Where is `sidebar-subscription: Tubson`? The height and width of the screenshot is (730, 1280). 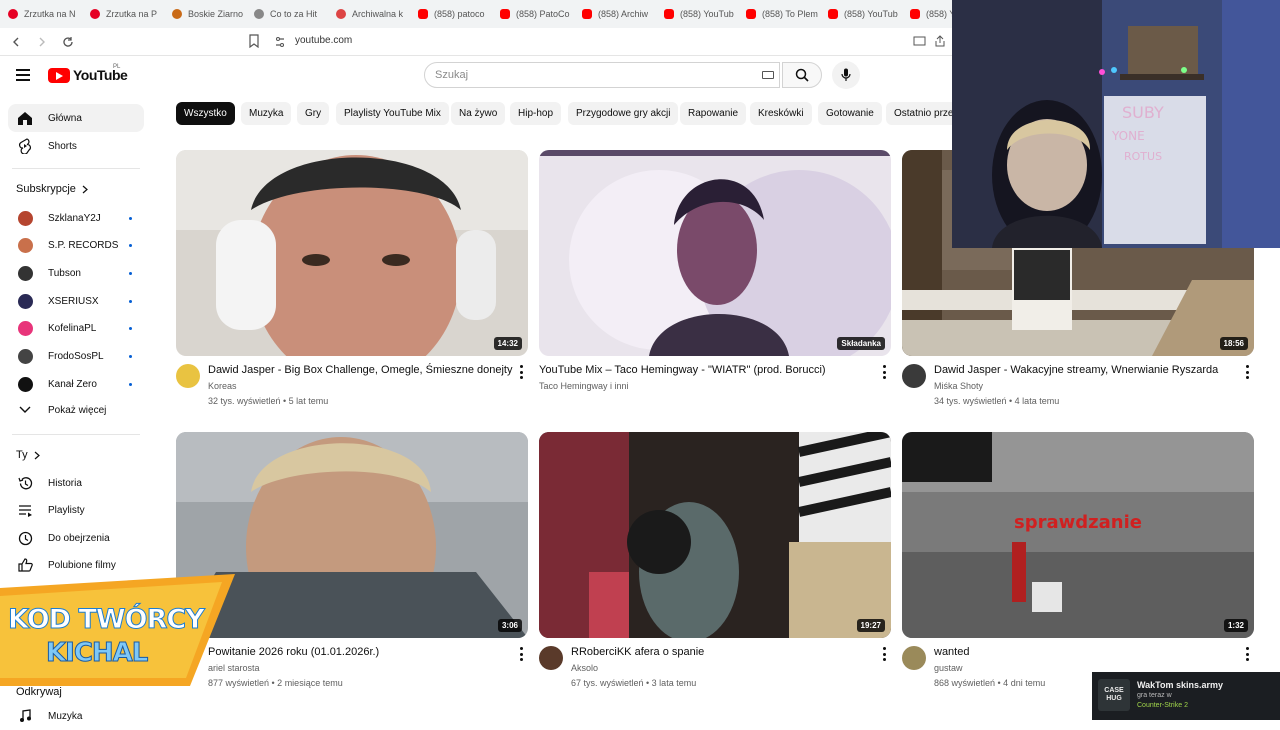
sidebar-subscription: Tubson is located at coordinates (76, 273).